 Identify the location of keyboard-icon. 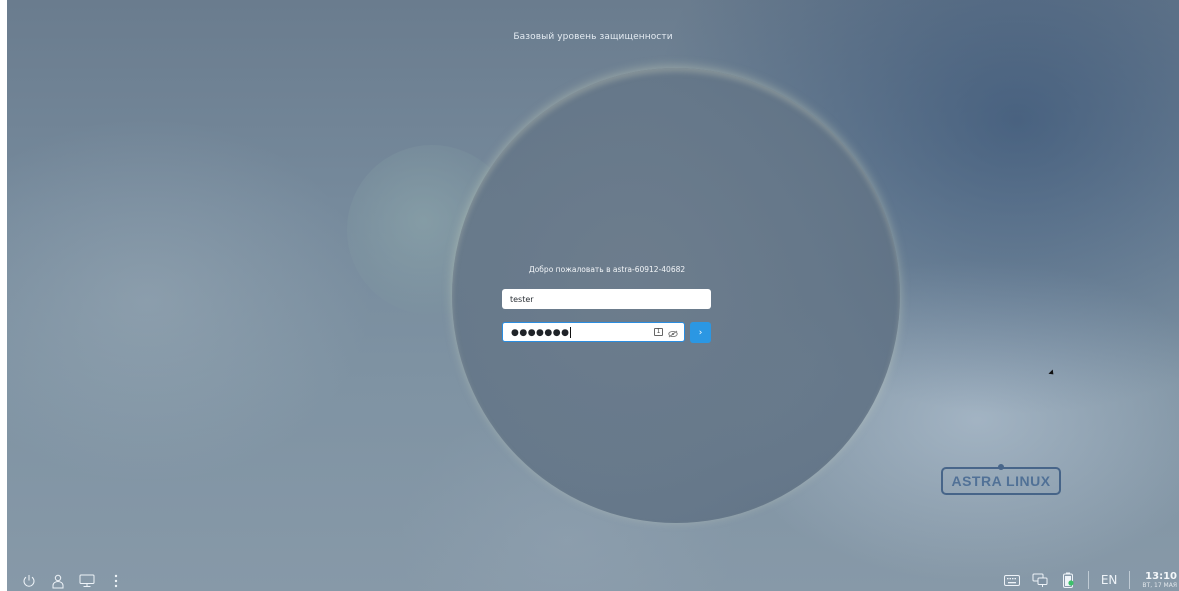
(1011, 580).